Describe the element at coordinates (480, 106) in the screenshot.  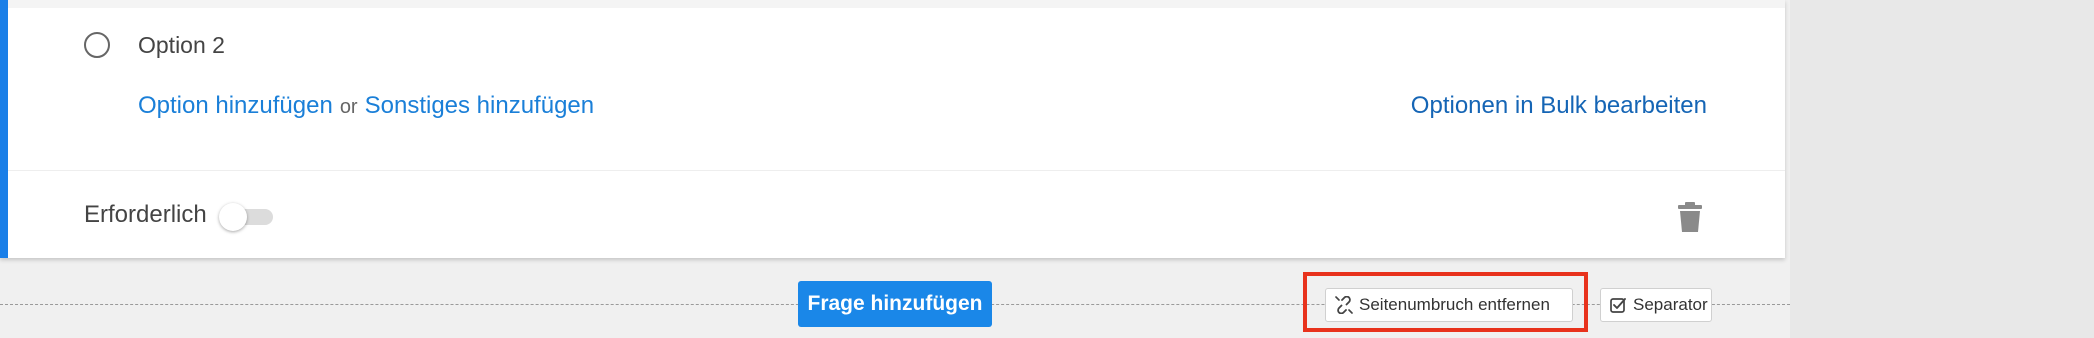
I see `add-other-link: Sonstiges hinzufügen` at that location.